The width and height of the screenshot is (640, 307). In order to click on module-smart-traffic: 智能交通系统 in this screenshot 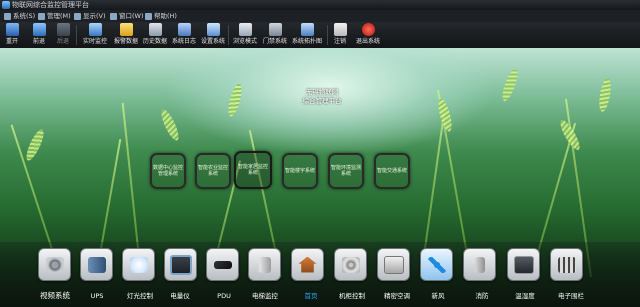, I will do `click(392, 171)`.